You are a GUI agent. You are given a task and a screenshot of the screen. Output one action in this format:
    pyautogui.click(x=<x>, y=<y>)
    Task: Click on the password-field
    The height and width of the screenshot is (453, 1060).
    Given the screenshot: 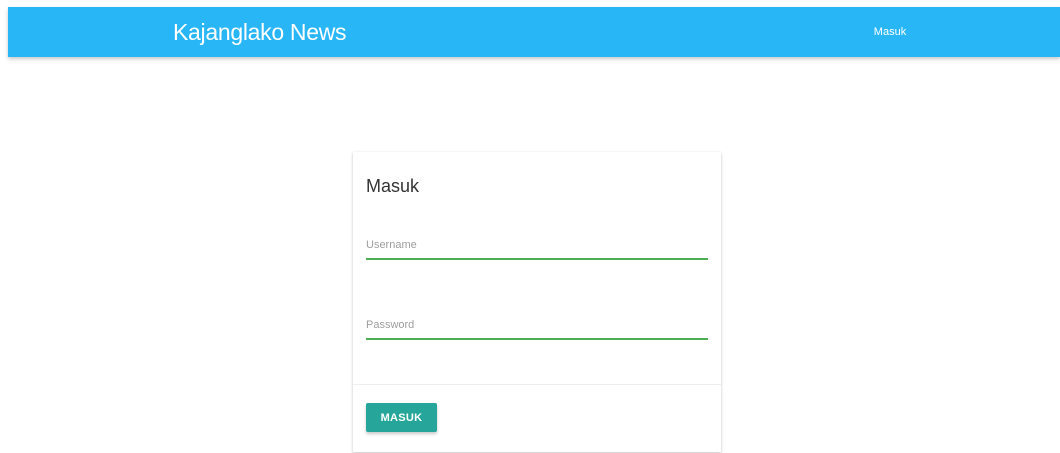 What is the action you would take?
    pyautogui.click(x=537, y=327)
    